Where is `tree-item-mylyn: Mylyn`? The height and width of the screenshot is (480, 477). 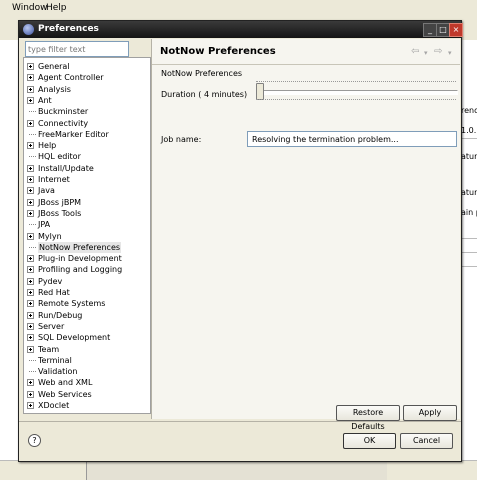 tree-item-mylyn: Mylyn is located at coordinates (87, 236).